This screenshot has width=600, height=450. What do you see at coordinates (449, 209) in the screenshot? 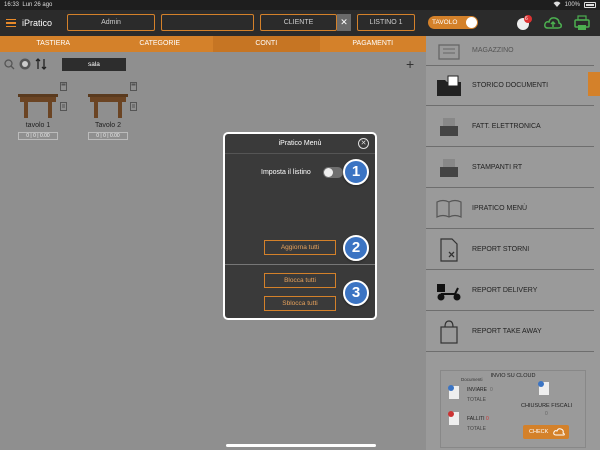
I see `book-icon` at bounding box center [449, 209].